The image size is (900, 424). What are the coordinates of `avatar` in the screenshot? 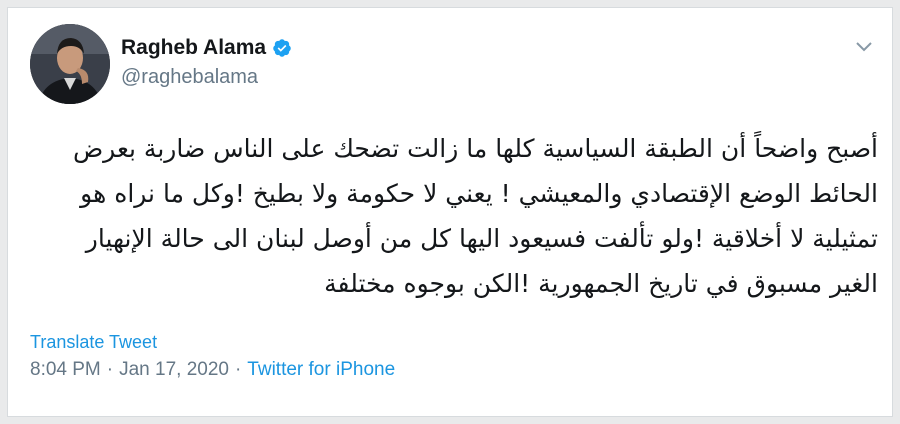 It's located at (70, 64).